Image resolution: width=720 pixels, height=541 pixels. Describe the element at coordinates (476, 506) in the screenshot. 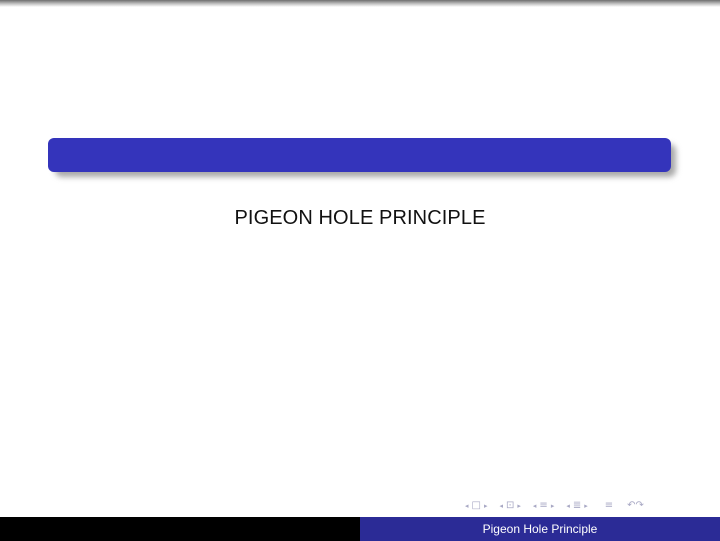

I see `frame-icon: □` at that location.